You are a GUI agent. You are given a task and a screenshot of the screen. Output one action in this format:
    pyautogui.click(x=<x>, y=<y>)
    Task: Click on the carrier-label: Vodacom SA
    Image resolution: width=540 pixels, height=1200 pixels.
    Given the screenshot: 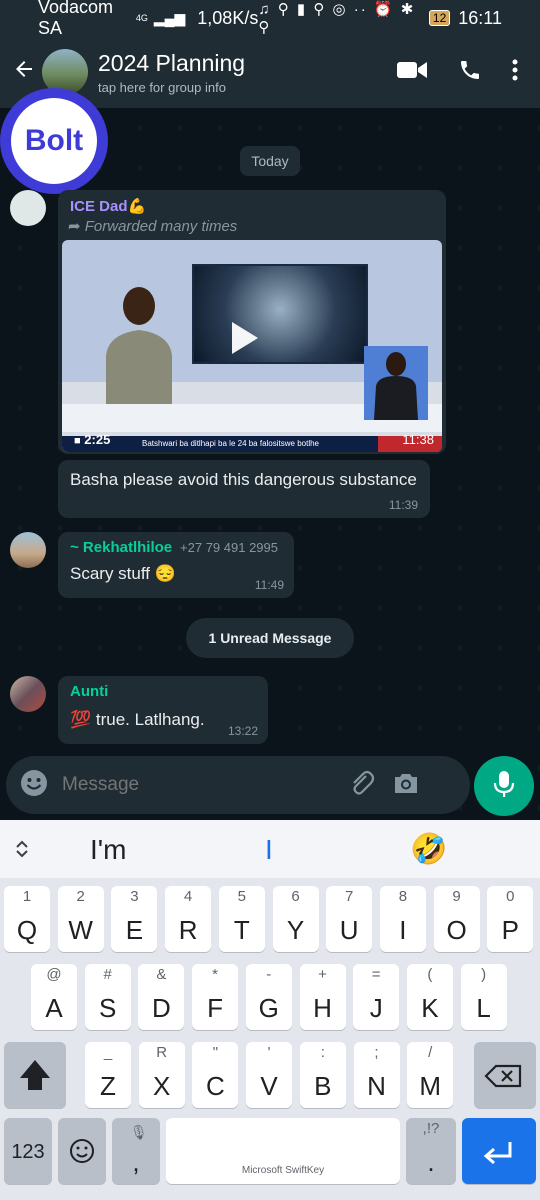 What is the action you would take?
    pyautogui.click(x=76, y=19)
    